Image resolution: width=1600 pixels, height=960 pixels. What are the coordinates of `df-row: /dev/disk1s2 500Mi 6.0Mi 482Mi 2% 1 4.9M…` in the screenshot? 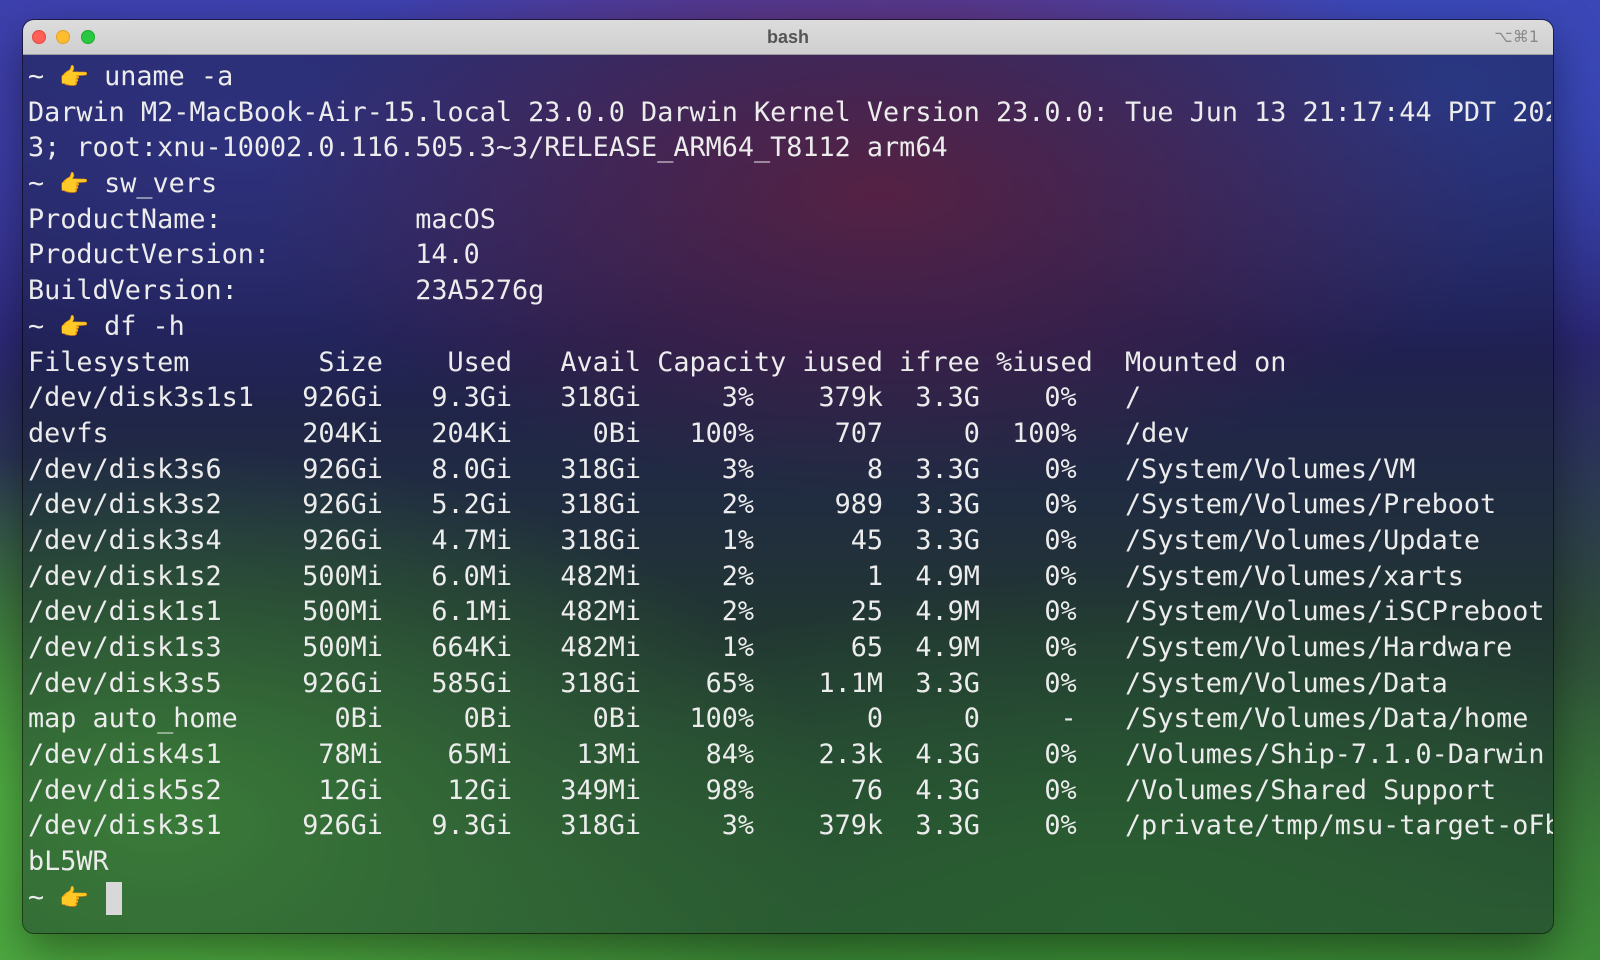 It's located at (746, 576).